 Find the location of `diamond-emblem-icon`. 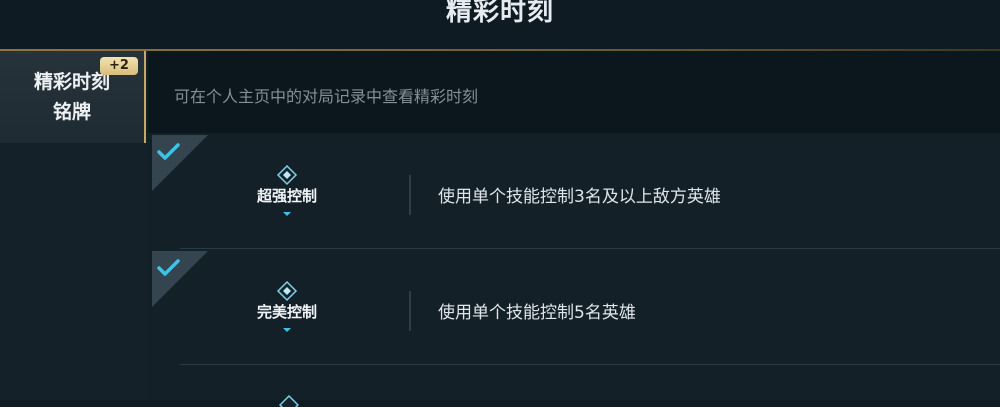

diamond-emblem-icon is located at coordinates (289, 401).